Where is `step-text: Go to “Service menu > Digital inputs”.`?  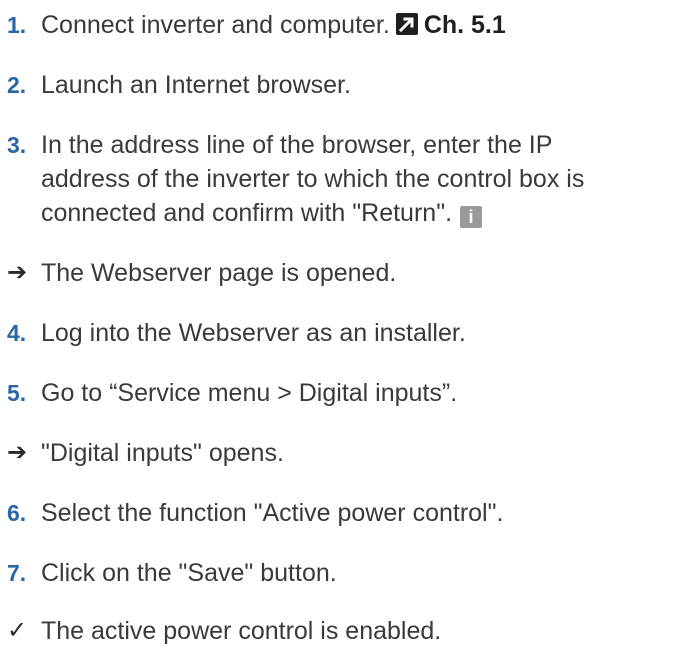
step-text: Go to “Service menu > Digital inputs”. is located at coordinates (249, 393).